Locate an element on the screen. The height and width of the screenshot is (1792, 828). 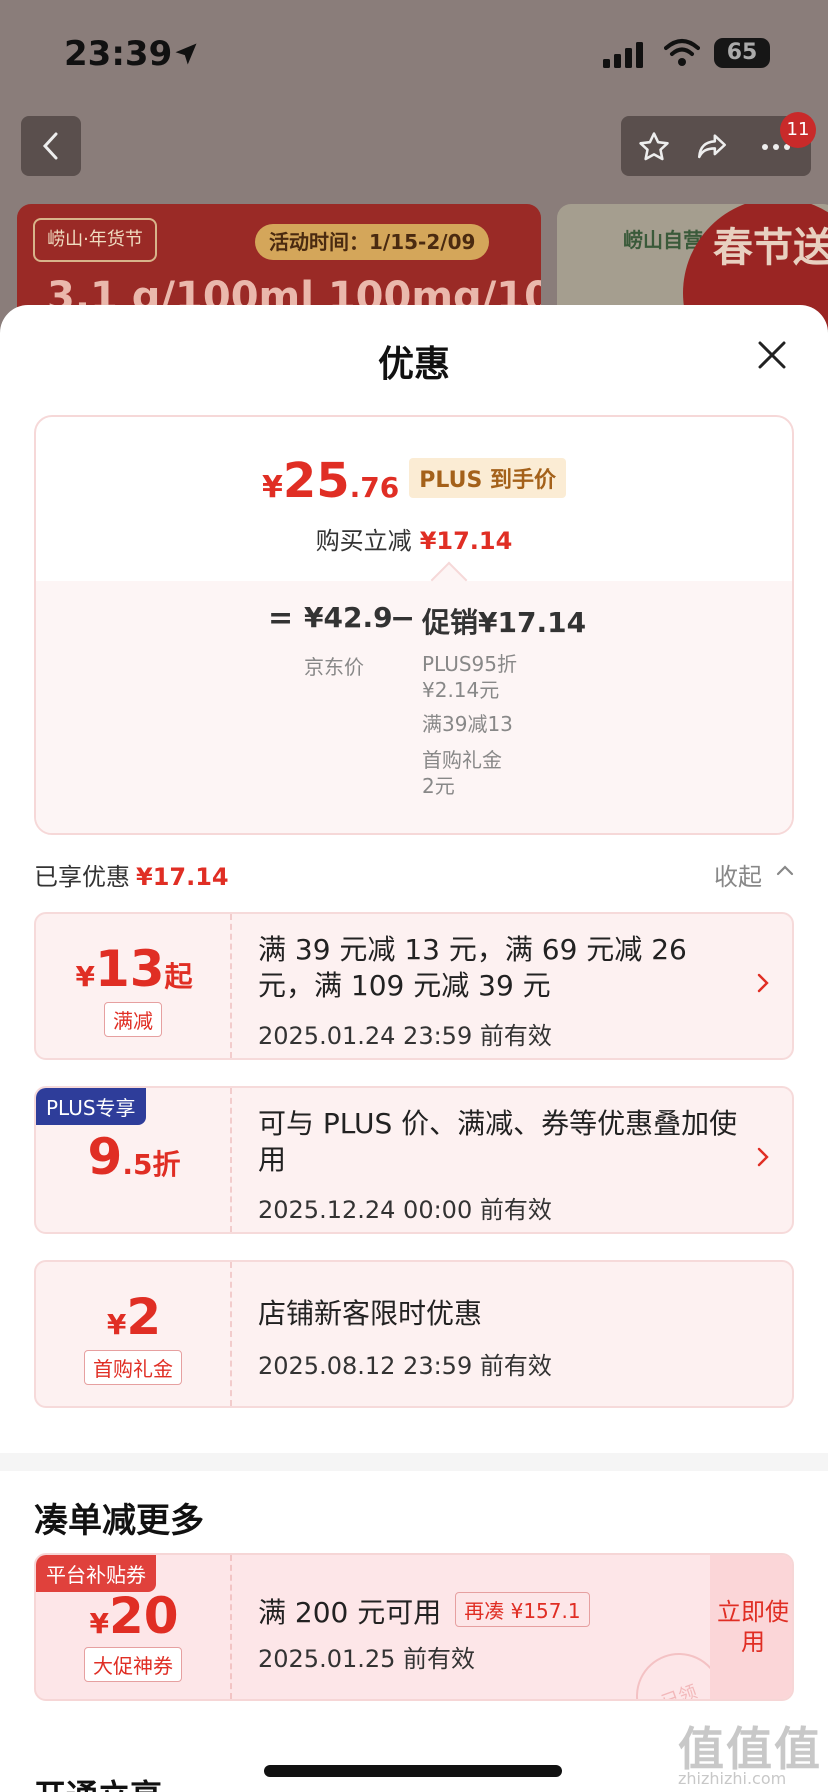
back-button is located at coordinates (51, 146).